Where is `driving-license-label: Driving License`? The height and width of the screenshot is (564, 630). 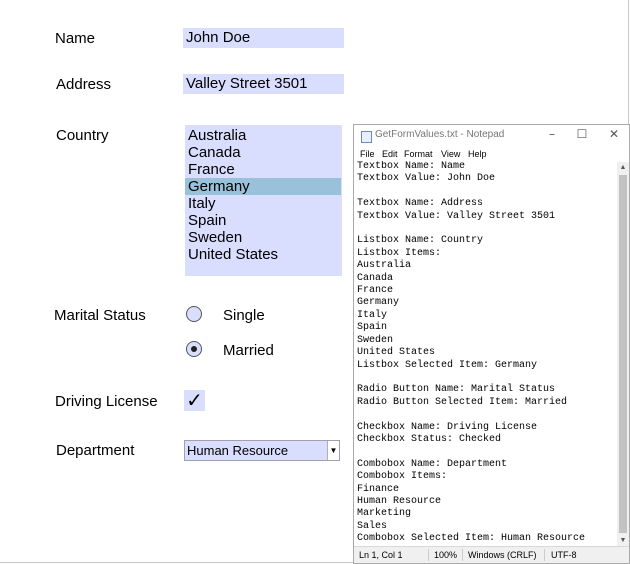 driving-license-label: Driving License is located at coordinates (106, 401).